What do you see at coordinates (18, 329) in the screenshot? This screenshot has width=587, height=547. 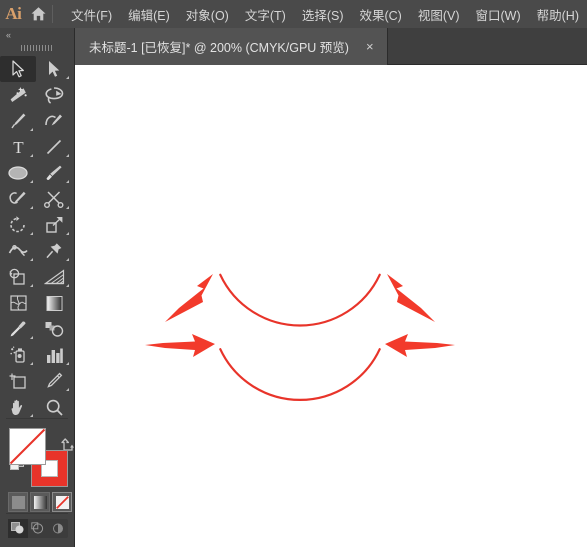 I see `eyedropper-tool` at bounding box center [18, 329].